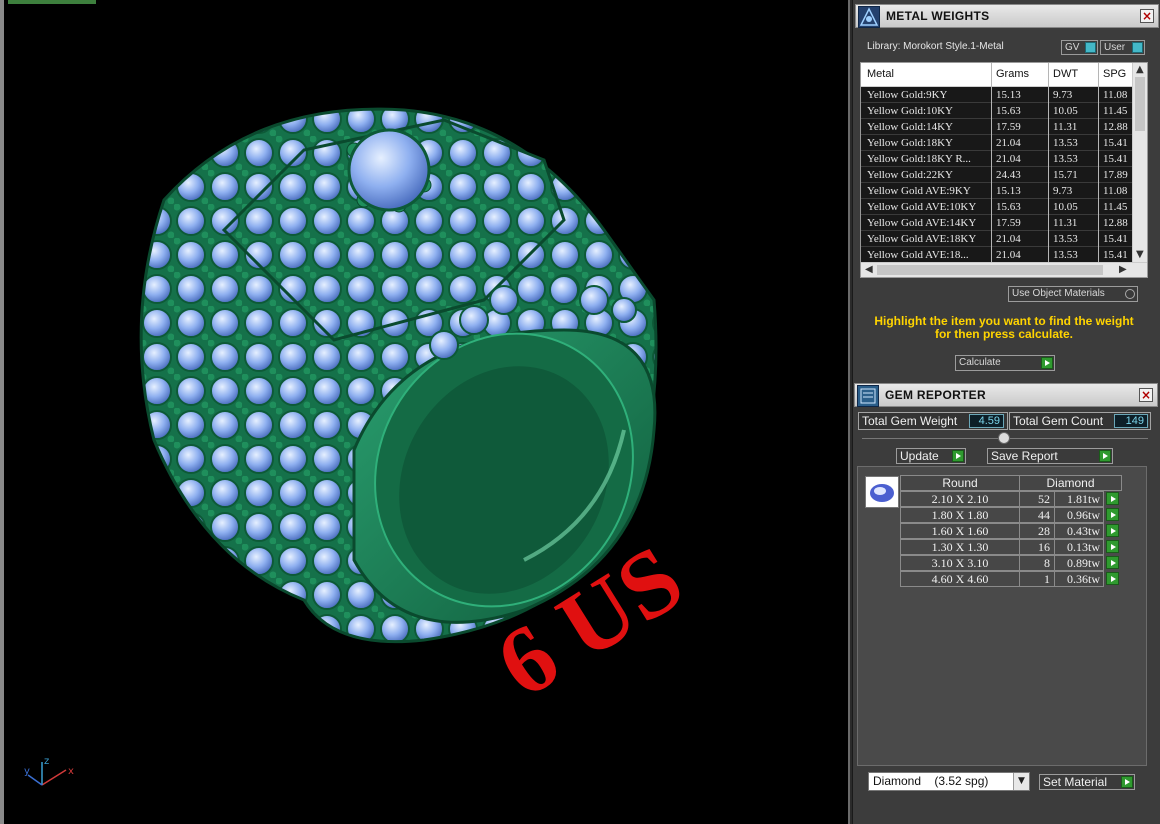  What do you see at coordinates (997, 207) in the screenshot?
I see `metal-table-row: Yellow Gold AVE:10KY 15.63 10.05 11.45` at bounding box center [997, 207].